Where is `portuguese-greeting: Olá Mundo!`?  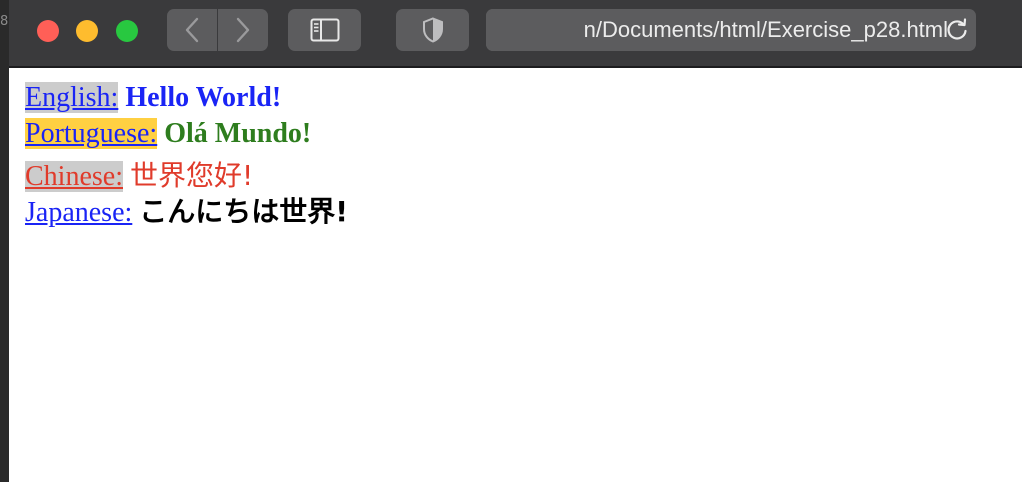 portuguese-greeting: Olá Mundo! is located at coordinates (238, 133).